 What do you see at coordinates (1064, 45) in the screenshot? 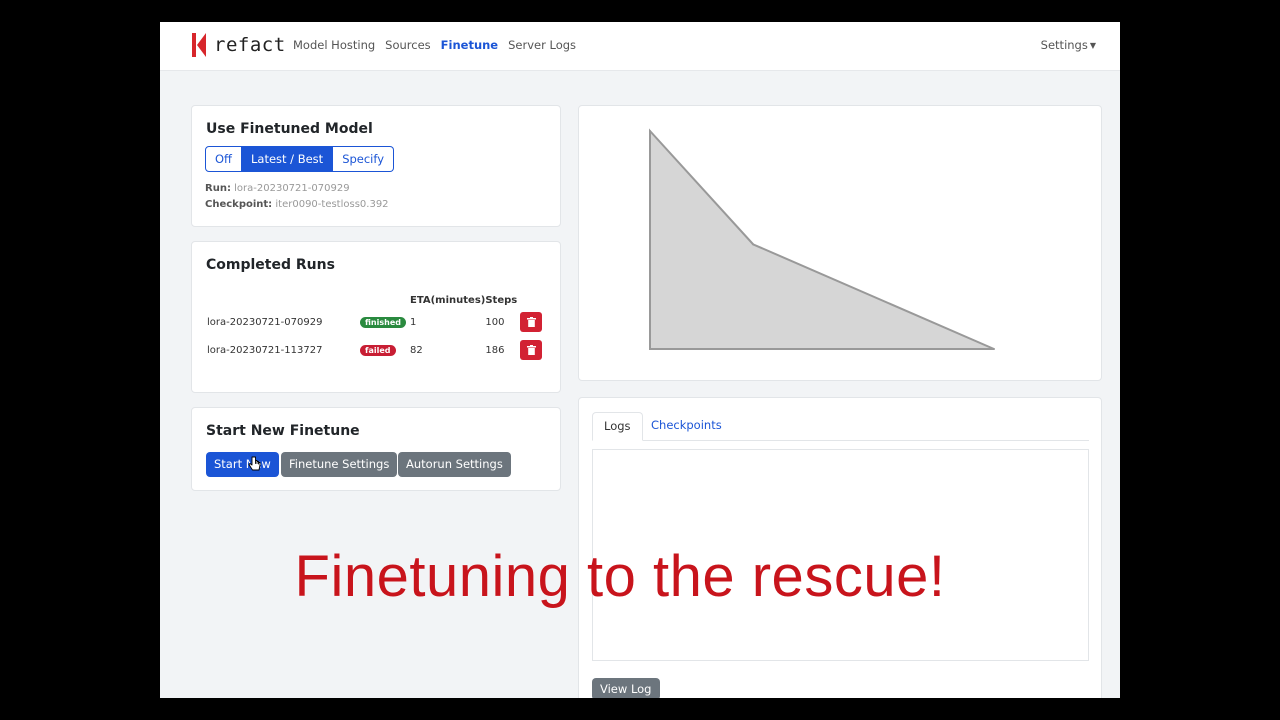
I see `settings-label: Settings` at bounding box center [1064, 45].